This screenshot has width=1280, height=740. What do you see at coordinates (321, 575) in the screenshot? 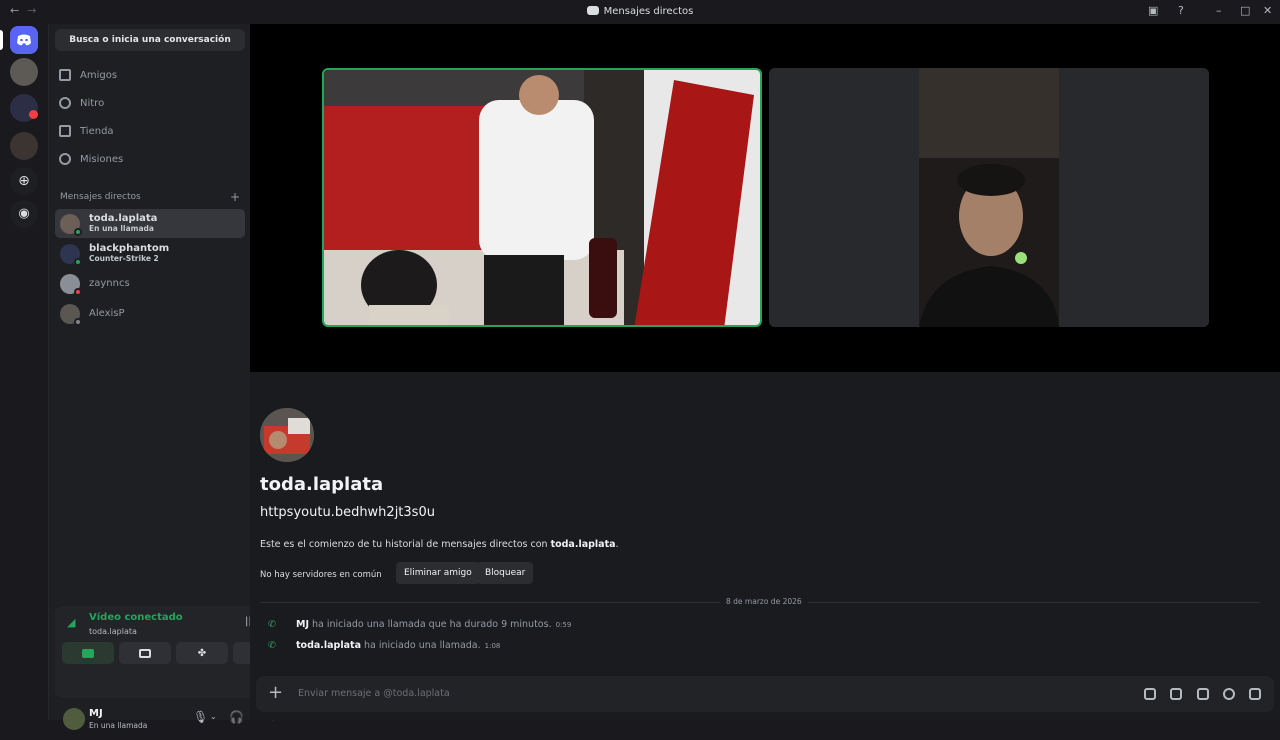
I see `mutual-servers: No hay servidores en común` at bounding box center [321, 575].